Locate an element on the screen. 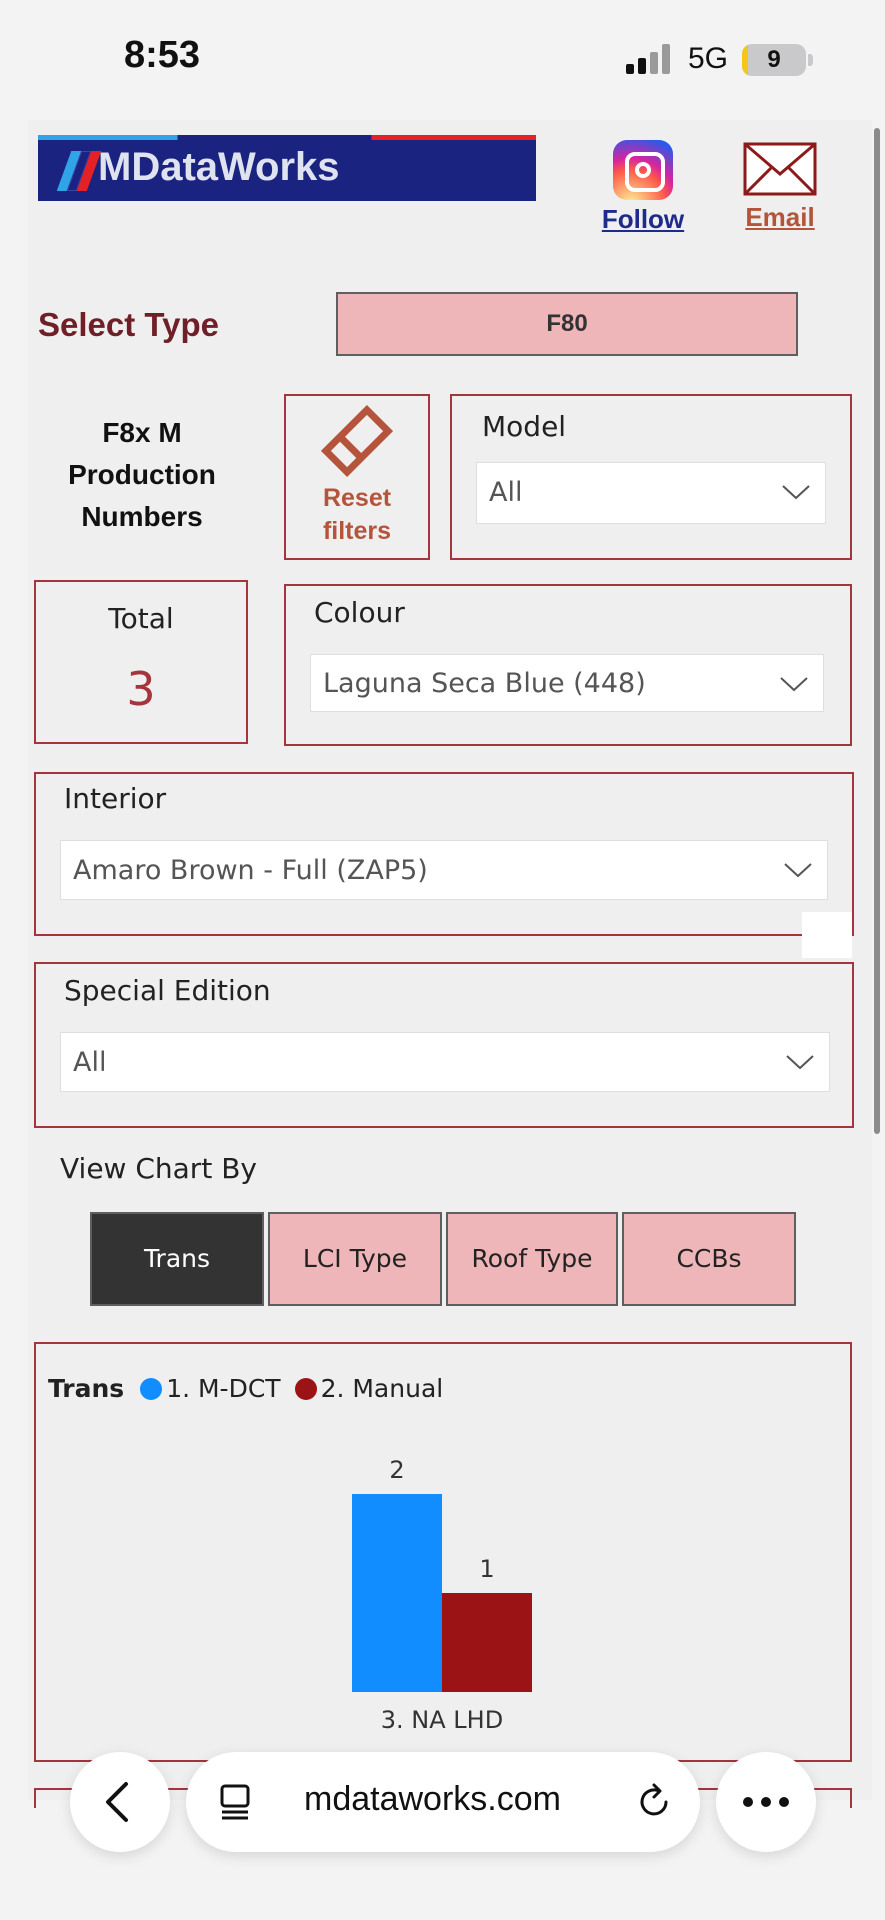 The width and height of the screenshot is (885, 1920). reload-icon is located at coordinates (654, 1802).